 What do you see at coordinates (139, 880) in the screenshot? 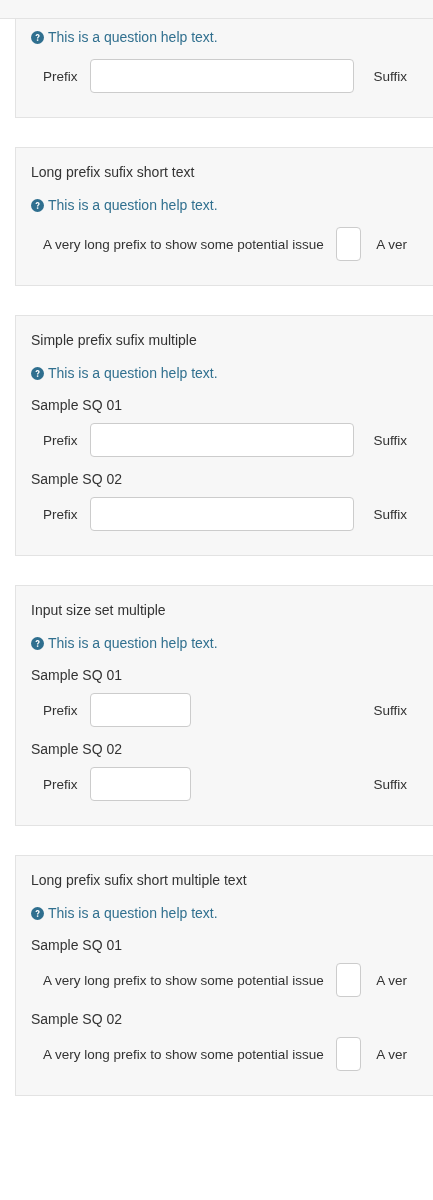
I see `question-title: Long prefix sufix short multiple text` at bounding box center [139, 880].